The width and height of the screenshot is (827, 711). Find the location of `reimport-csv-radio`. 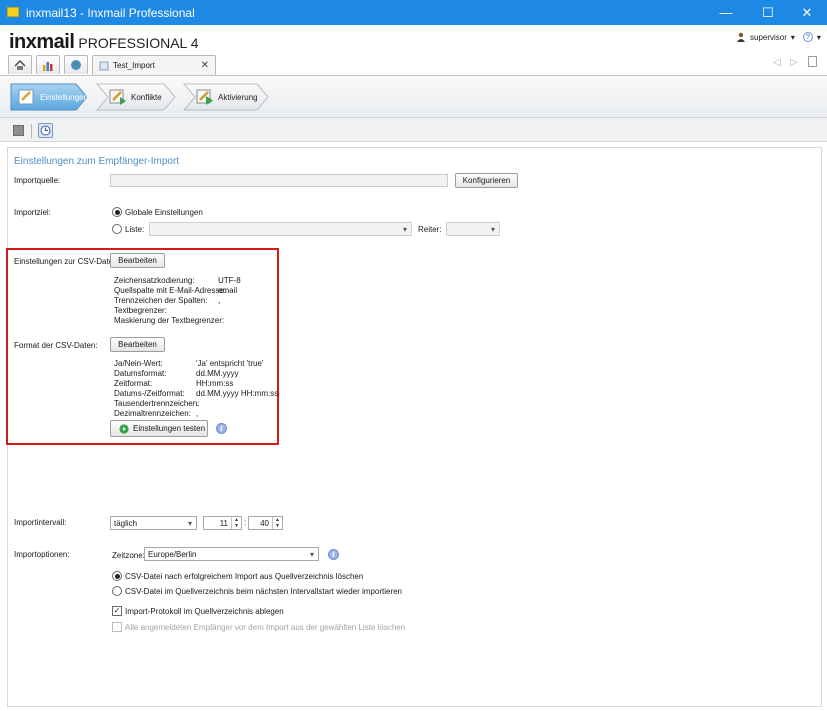

reimport-csv-radio is located at coordinates (117, 591).